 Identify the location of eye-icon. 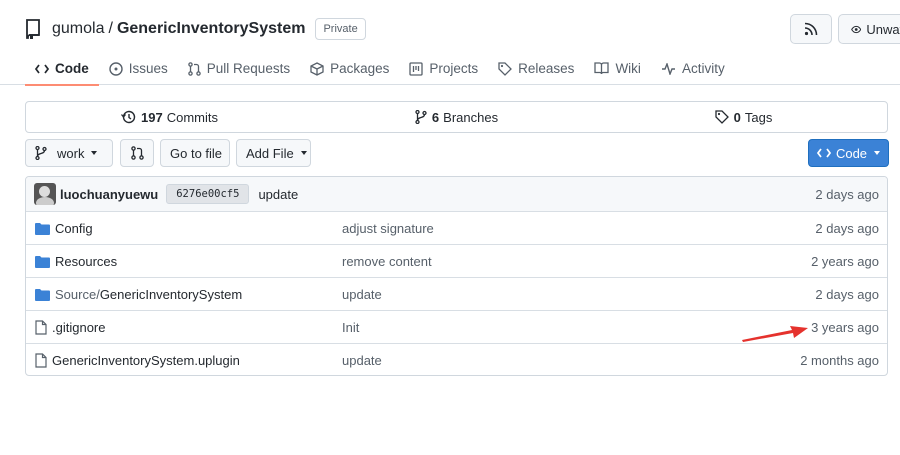
(856, 29).